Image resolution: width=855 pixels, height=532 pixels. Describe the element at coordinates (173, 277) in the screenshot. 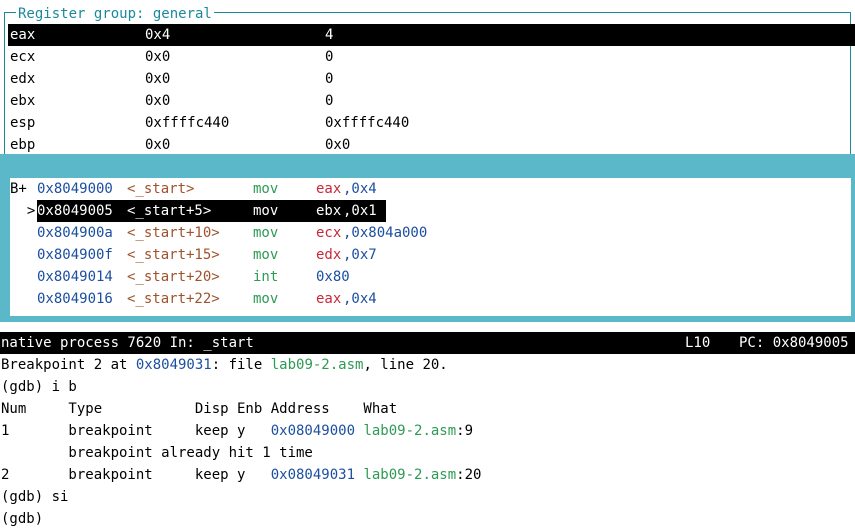

I see `asm-symbol: <_start+20>` at that location.